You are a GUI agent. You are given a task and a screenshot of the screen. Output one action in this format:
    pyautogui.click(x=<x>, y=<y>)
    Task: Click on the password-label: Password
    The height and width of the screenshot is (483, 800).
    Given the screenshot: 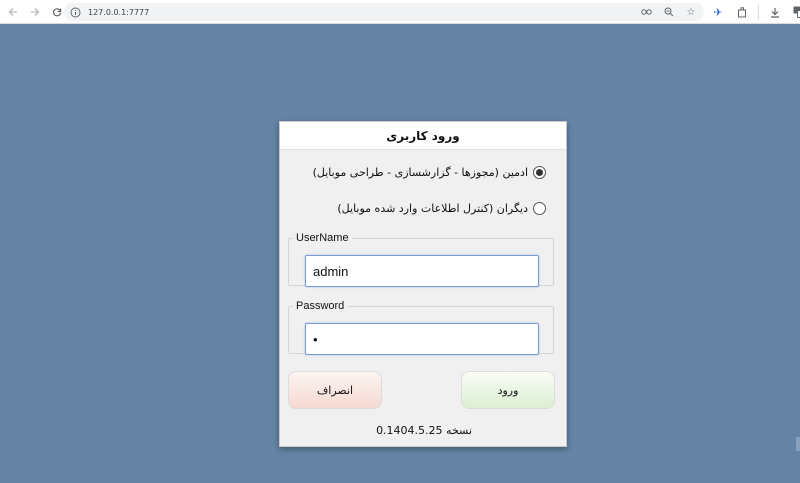 What is the action you would take?
    pyautogui.click(x=320, y=306)
    